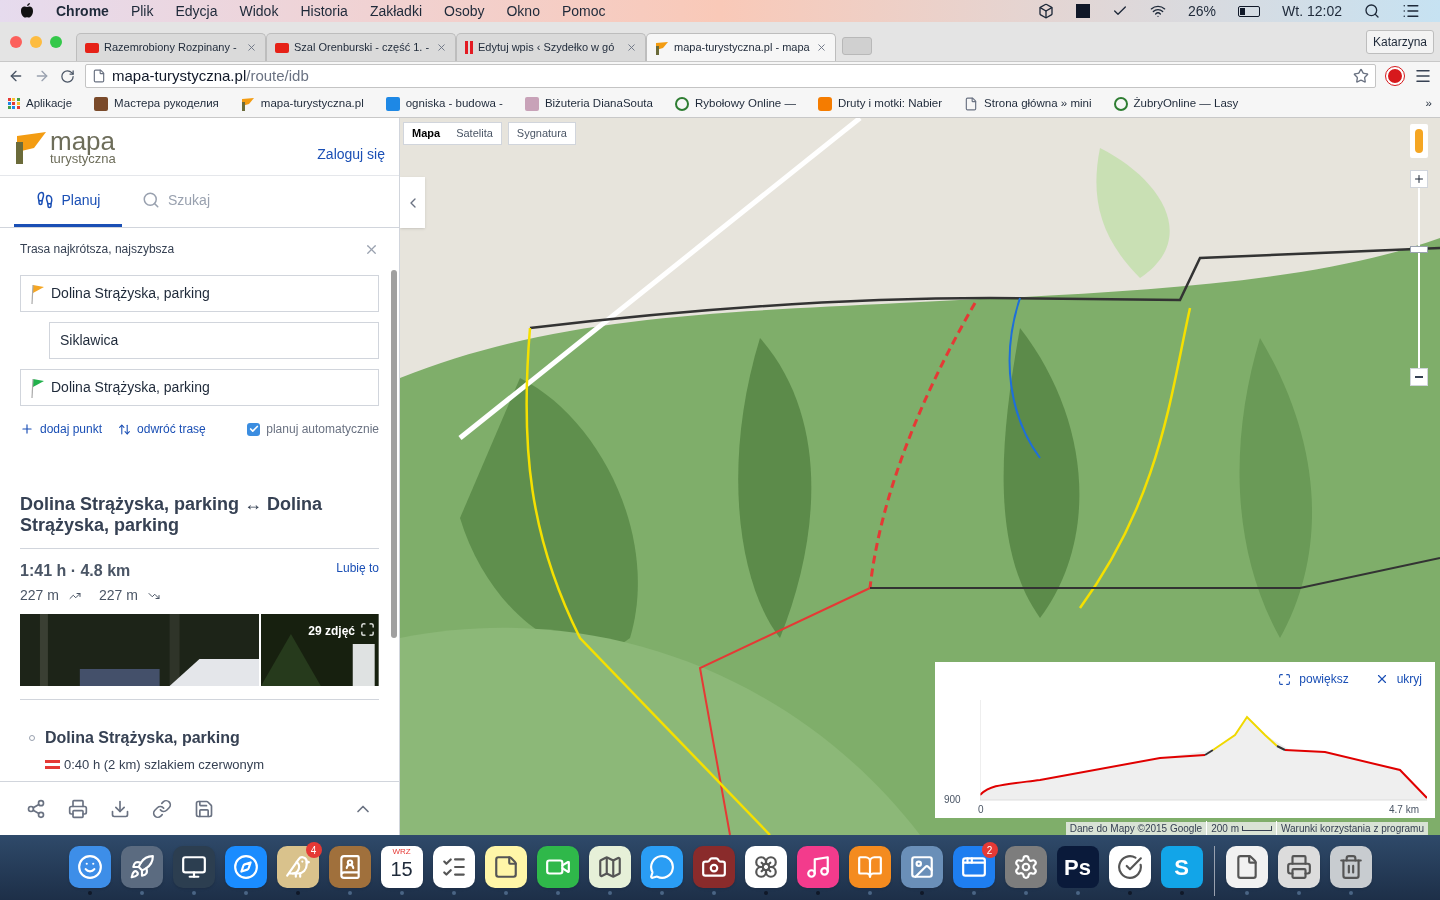 The image size is (1440, 900). Describe the element at coordinates (444, 103) in the screenshot. I see `bookmark-item: ogniska - budowa -` at that location.